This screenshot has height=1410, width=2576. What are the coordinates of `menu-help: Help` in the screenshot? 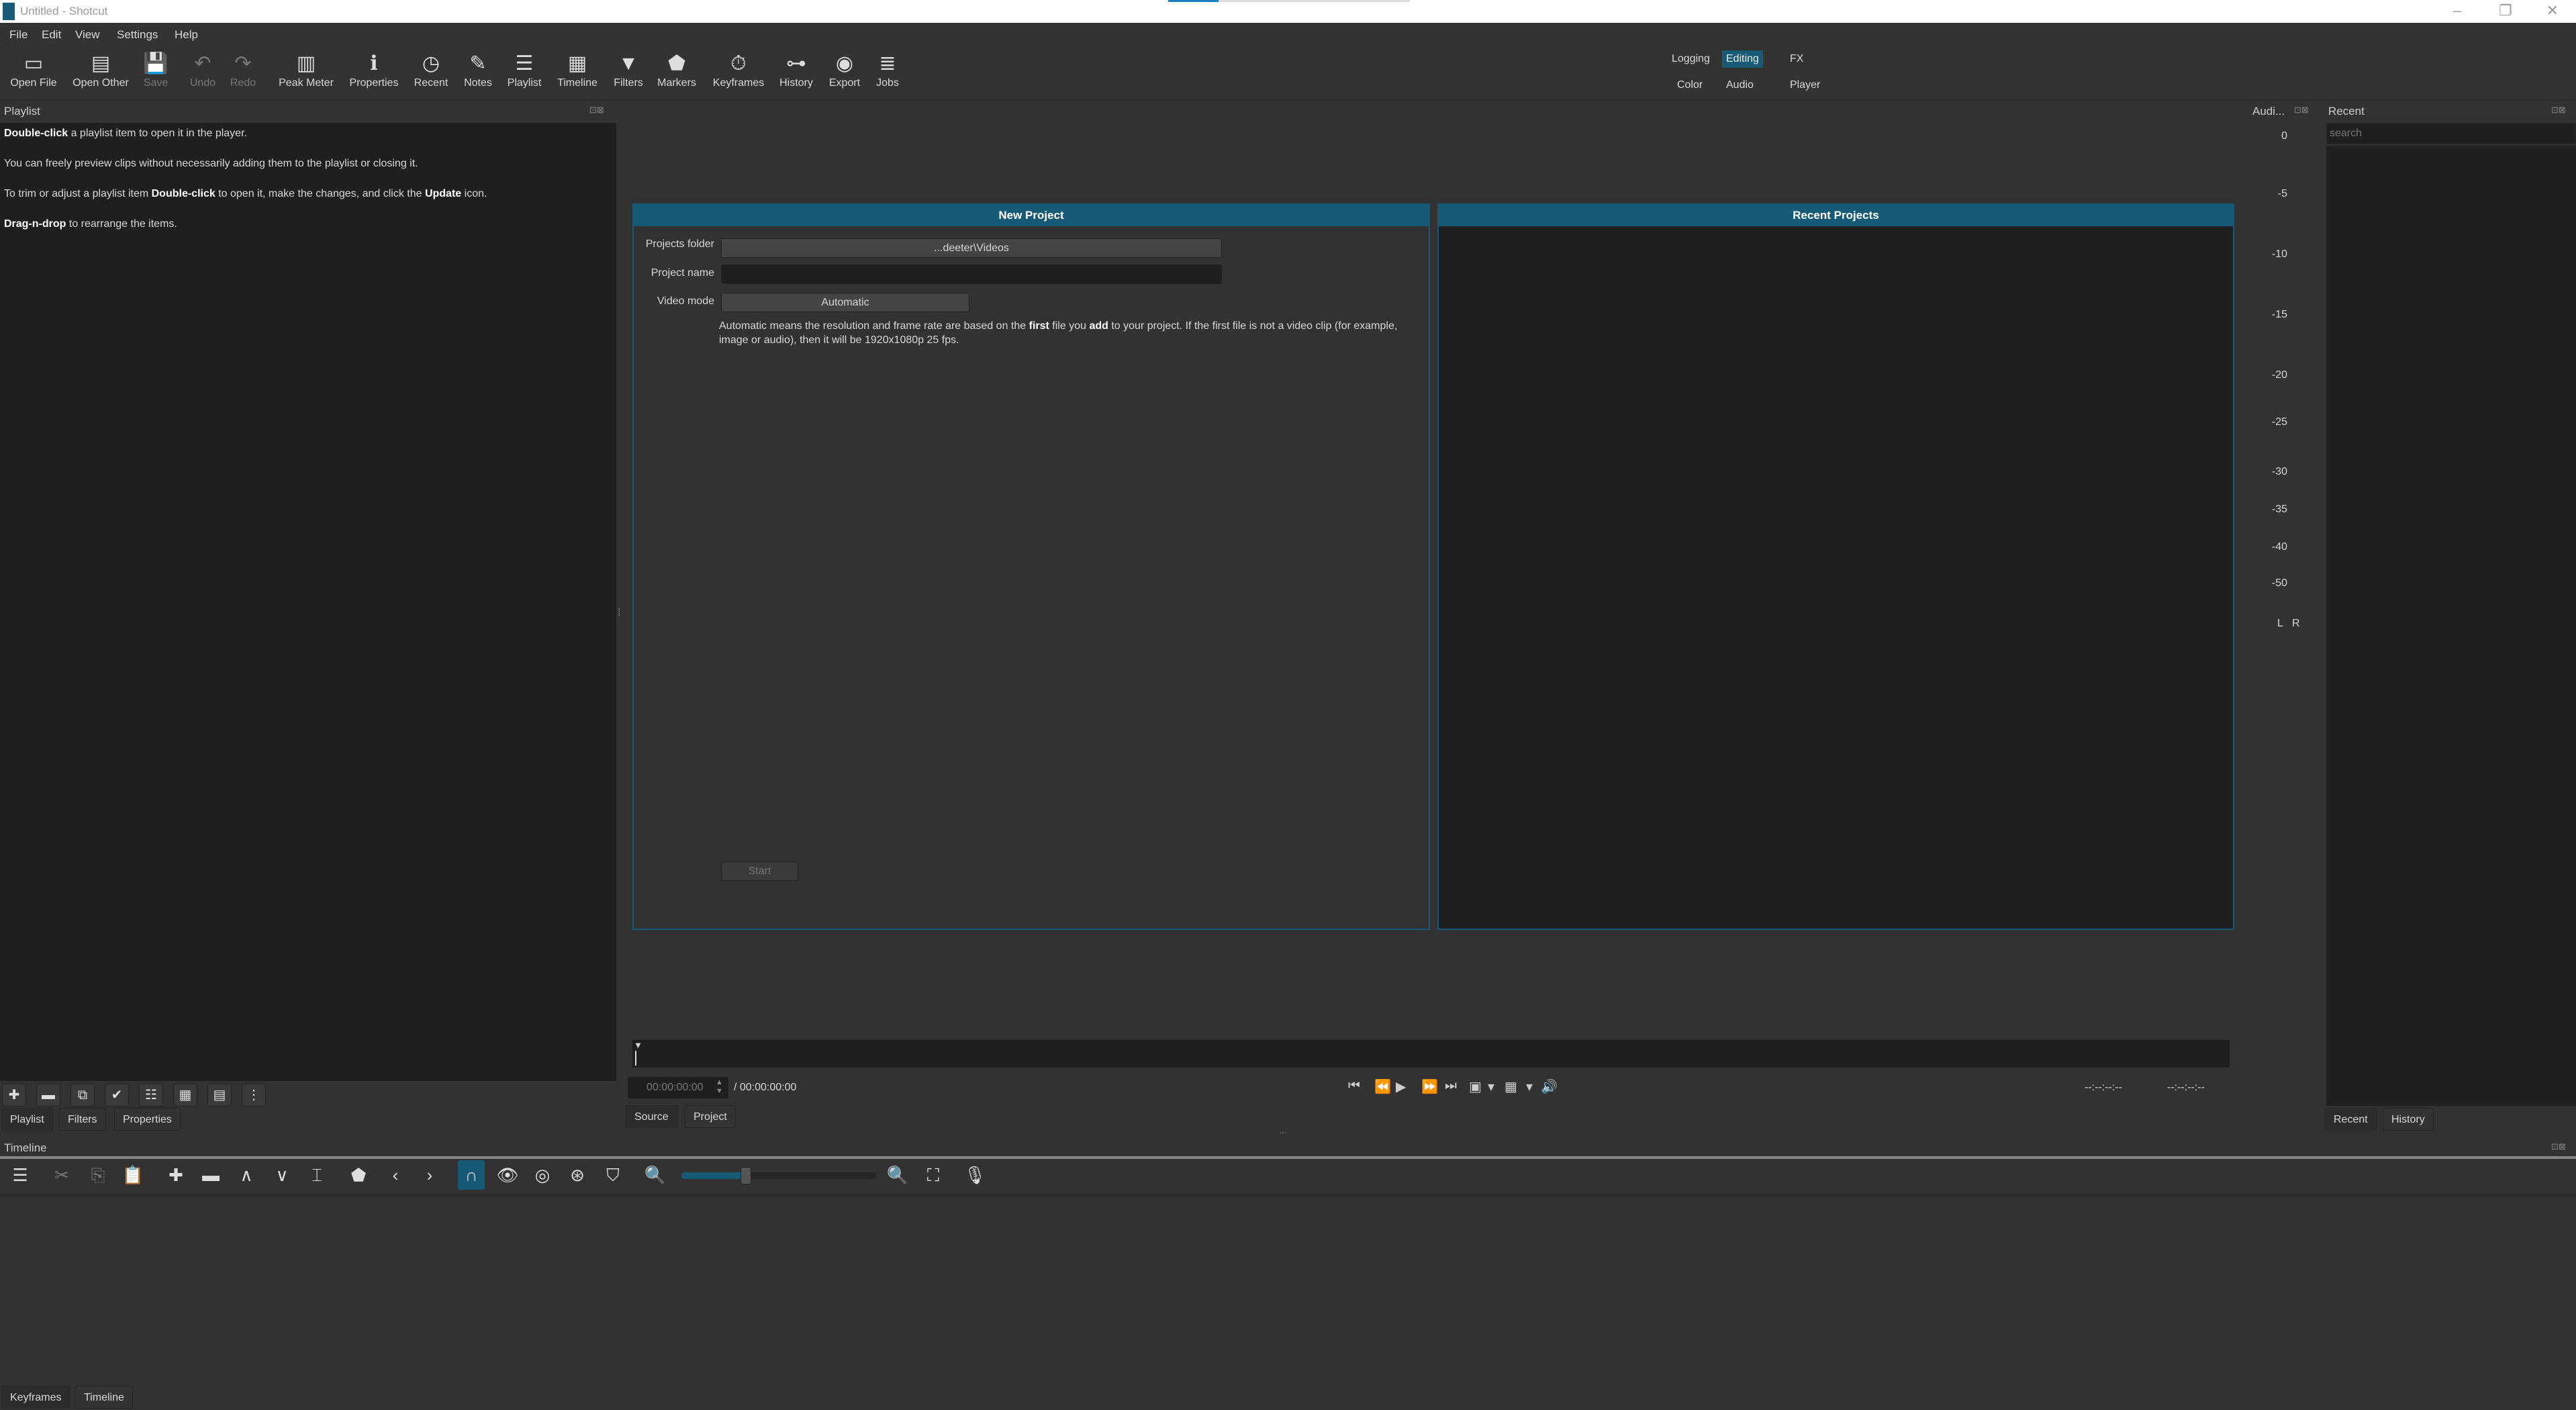 It's located at (186, 35).